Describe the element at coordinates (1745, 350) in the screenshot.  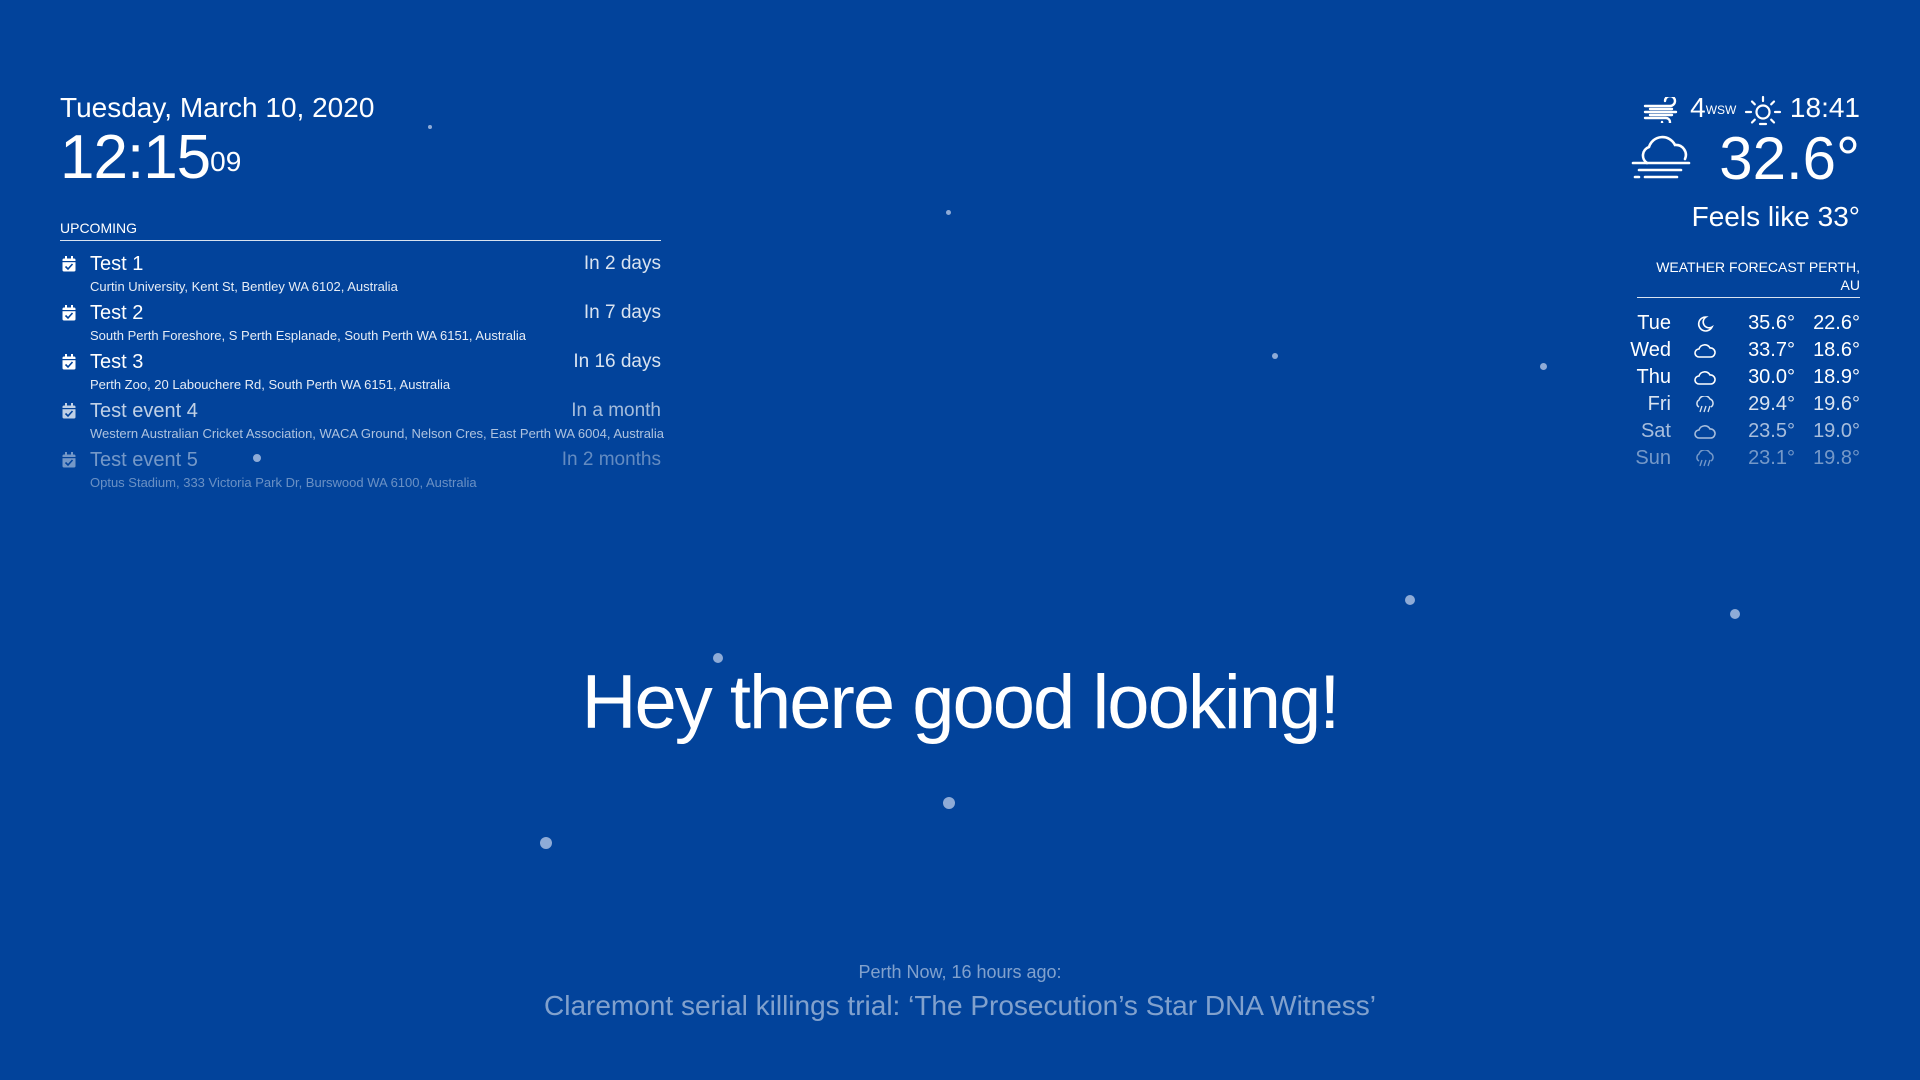
I see `forecast-row: Wed 33.7° 18.6°` at that location.